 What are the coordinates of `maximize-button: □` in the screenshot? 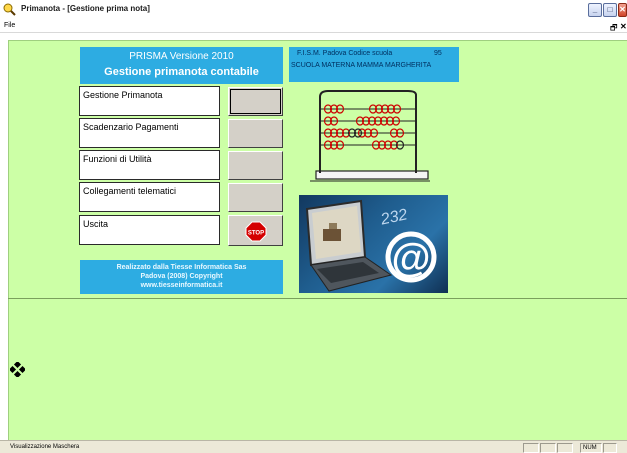 It's located at (610, 10).